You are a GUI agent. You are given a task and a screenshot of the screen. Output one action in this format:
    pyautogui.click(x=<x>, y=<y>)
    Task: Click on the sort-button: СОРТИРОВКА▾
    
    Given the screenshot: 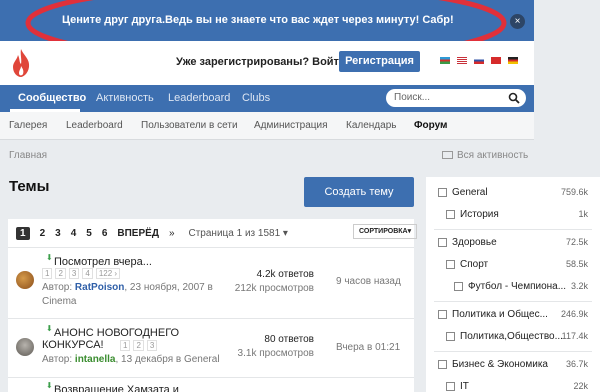 What is the action you would take?
    pyautogui.click(x=385, y=231)
    